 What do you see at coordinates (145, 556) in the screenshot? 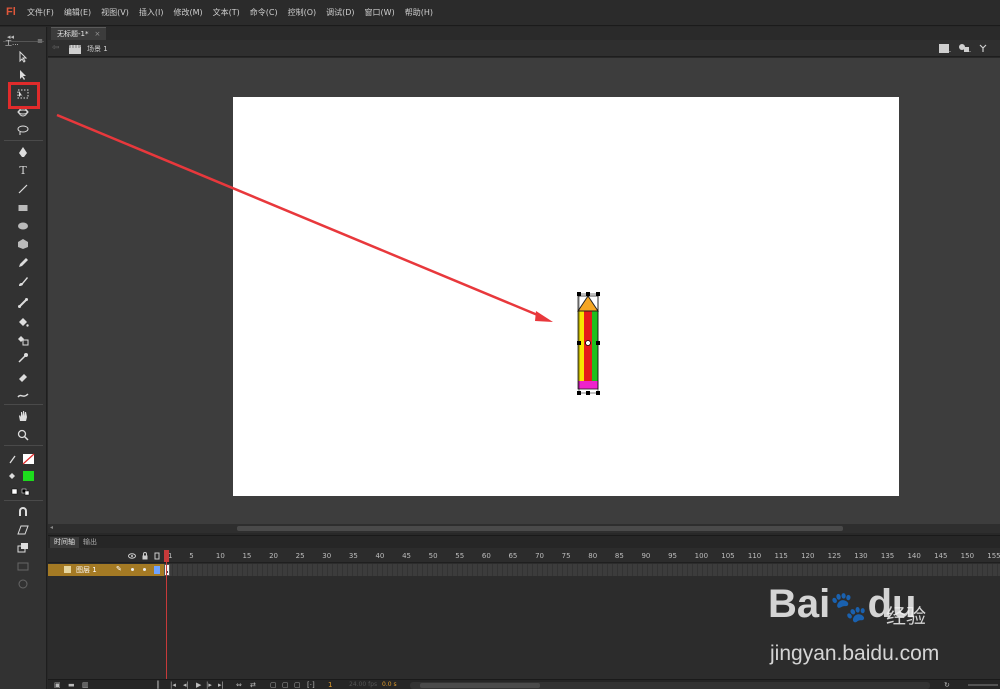
I see `lock-icon` at bounding box center [145, 556].